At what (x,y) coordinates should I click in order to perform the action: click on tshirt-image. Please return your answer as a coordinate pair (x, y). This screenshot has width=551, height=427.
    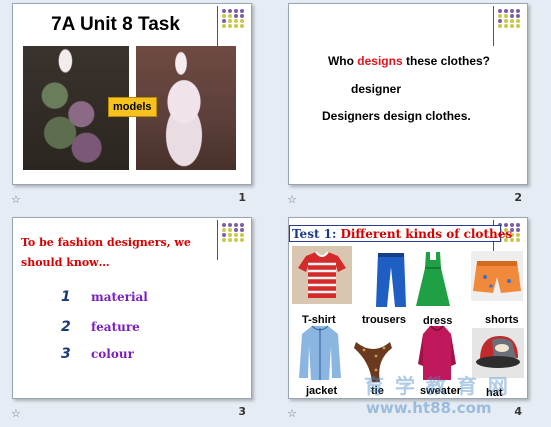
    Looking at the image, I should click on (322, 275).